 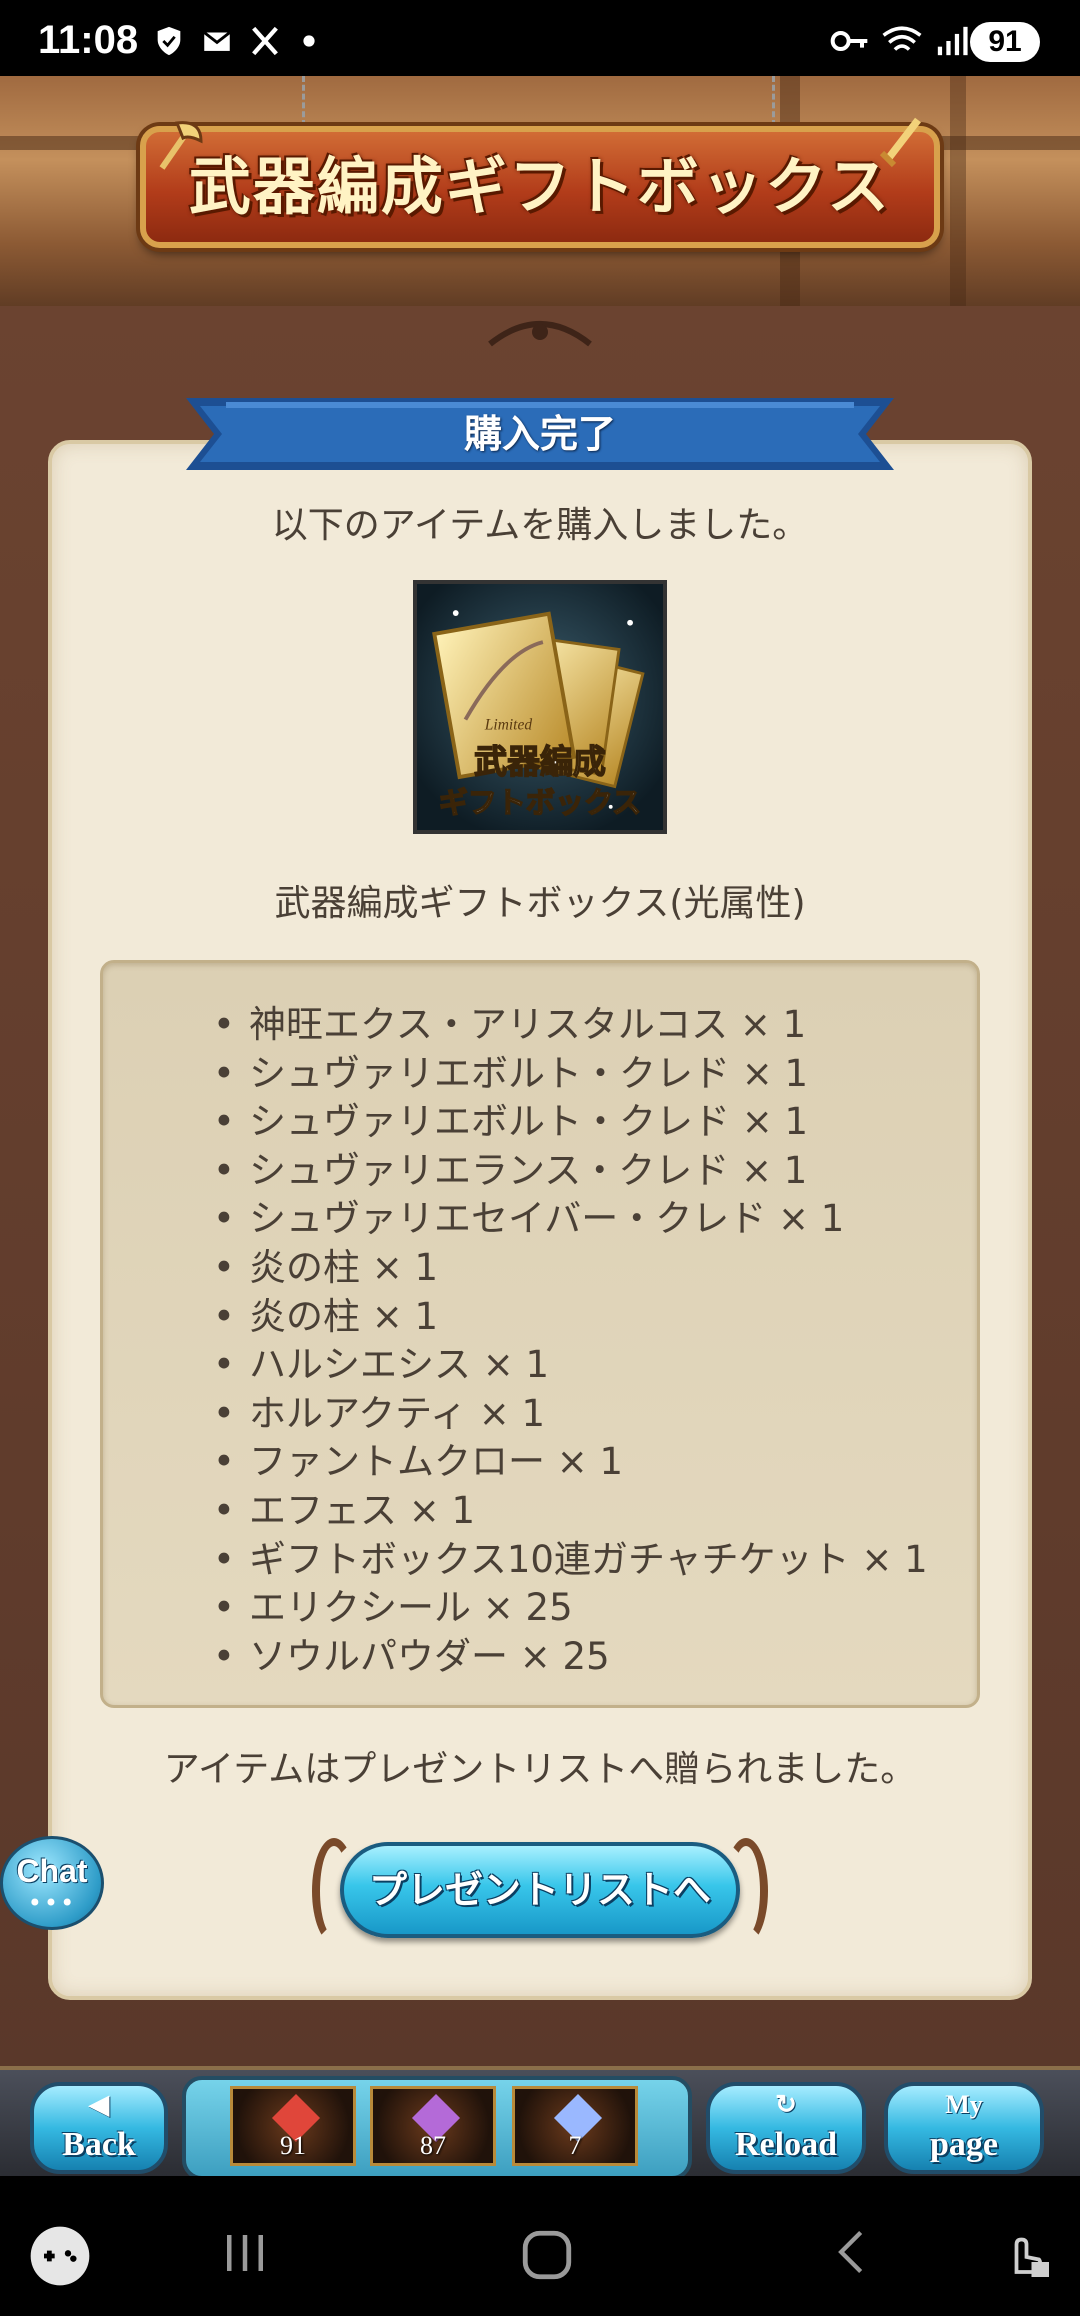 What do you see at coordinates (1024, 2252) in the screenshot?
I see `touch-lock-icon` at bounding box center [1024, 2252].